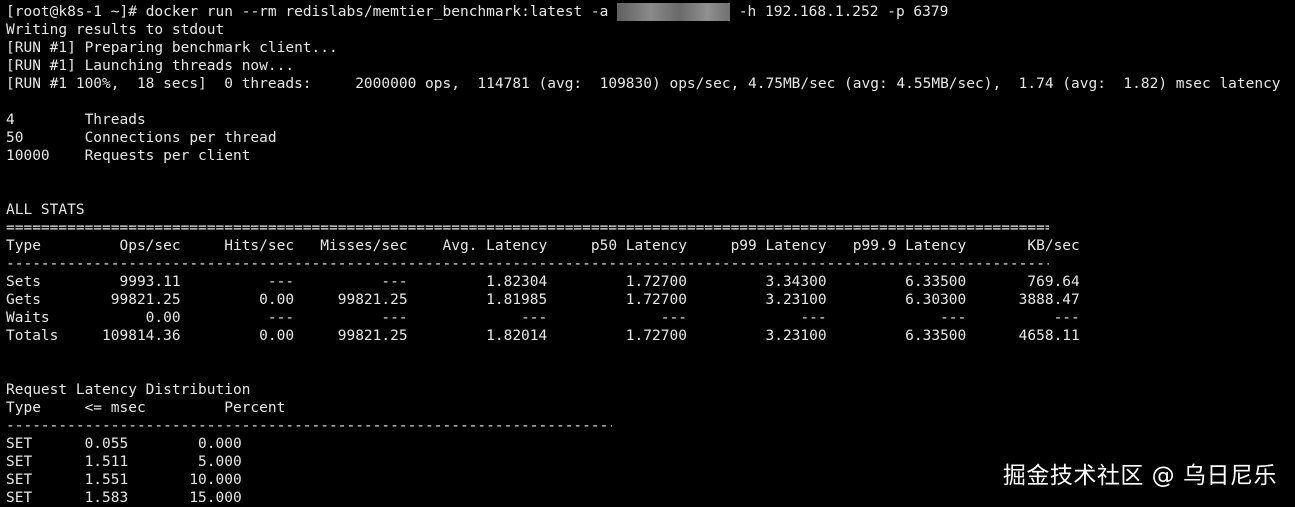 The height and width of the screenshot is (507, 1295). What do you see at coordinates (45, 210) in the screenshot?
I see `all-stats-title: ALL STATS` at bounding box center [45, 210].